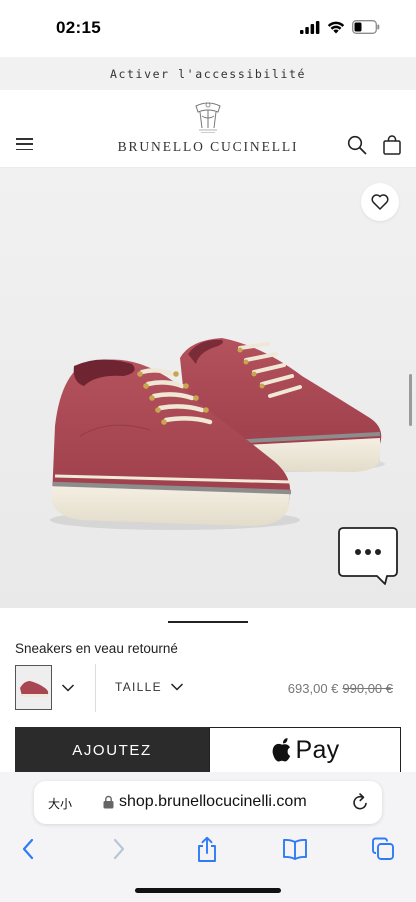 The width and height of the screenshot is (416, 902). I want to click on size-selector: TAILLE, so click(149, 687).